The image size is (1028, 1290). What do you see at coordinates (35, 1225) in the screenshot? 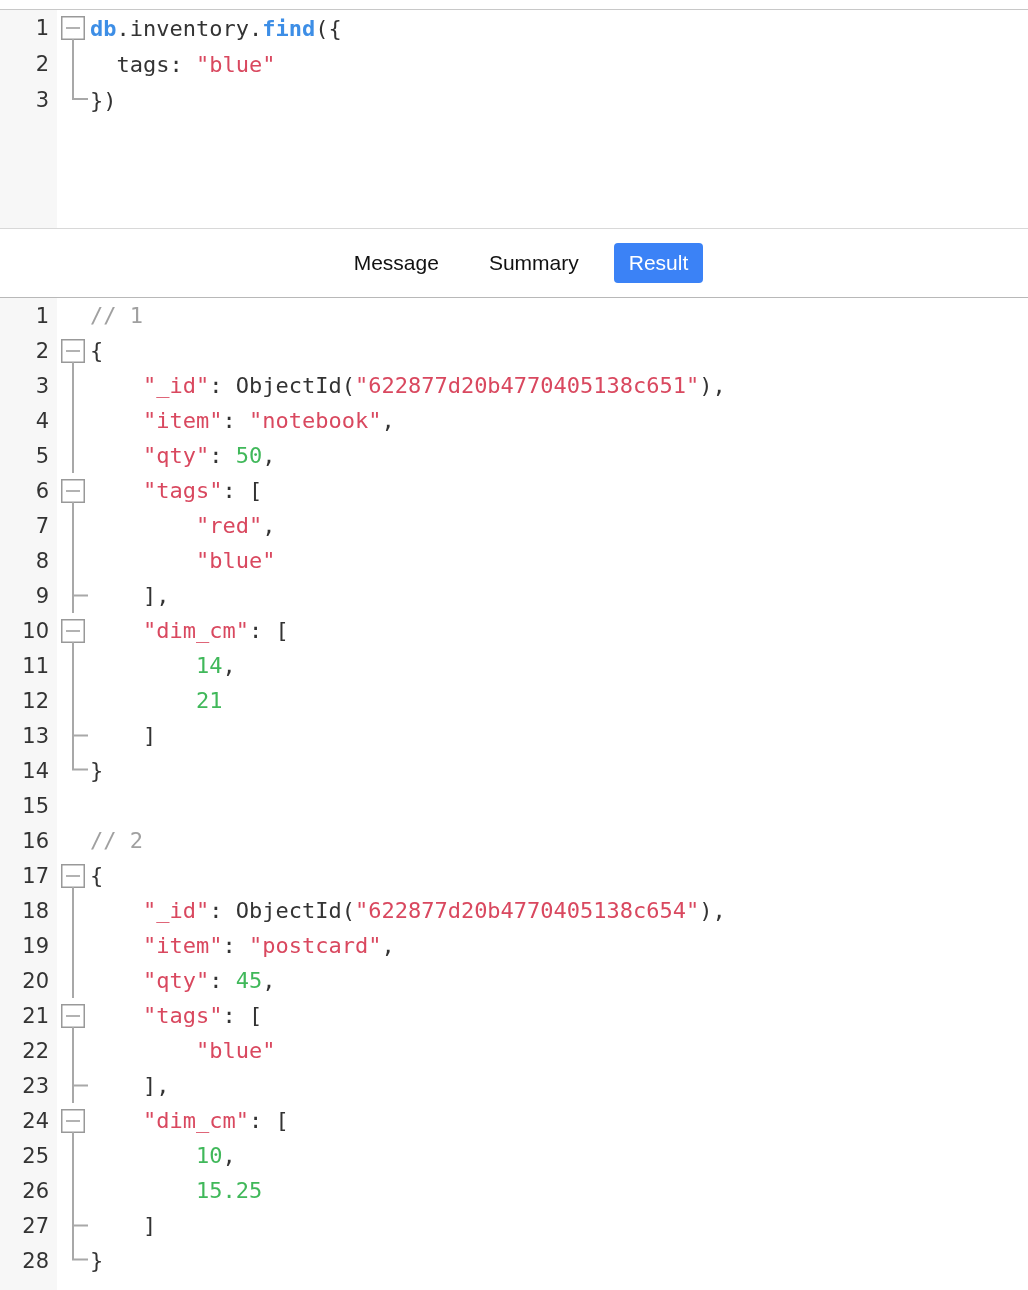
I see `line-number: 27` at bounding box center [35, 1225].